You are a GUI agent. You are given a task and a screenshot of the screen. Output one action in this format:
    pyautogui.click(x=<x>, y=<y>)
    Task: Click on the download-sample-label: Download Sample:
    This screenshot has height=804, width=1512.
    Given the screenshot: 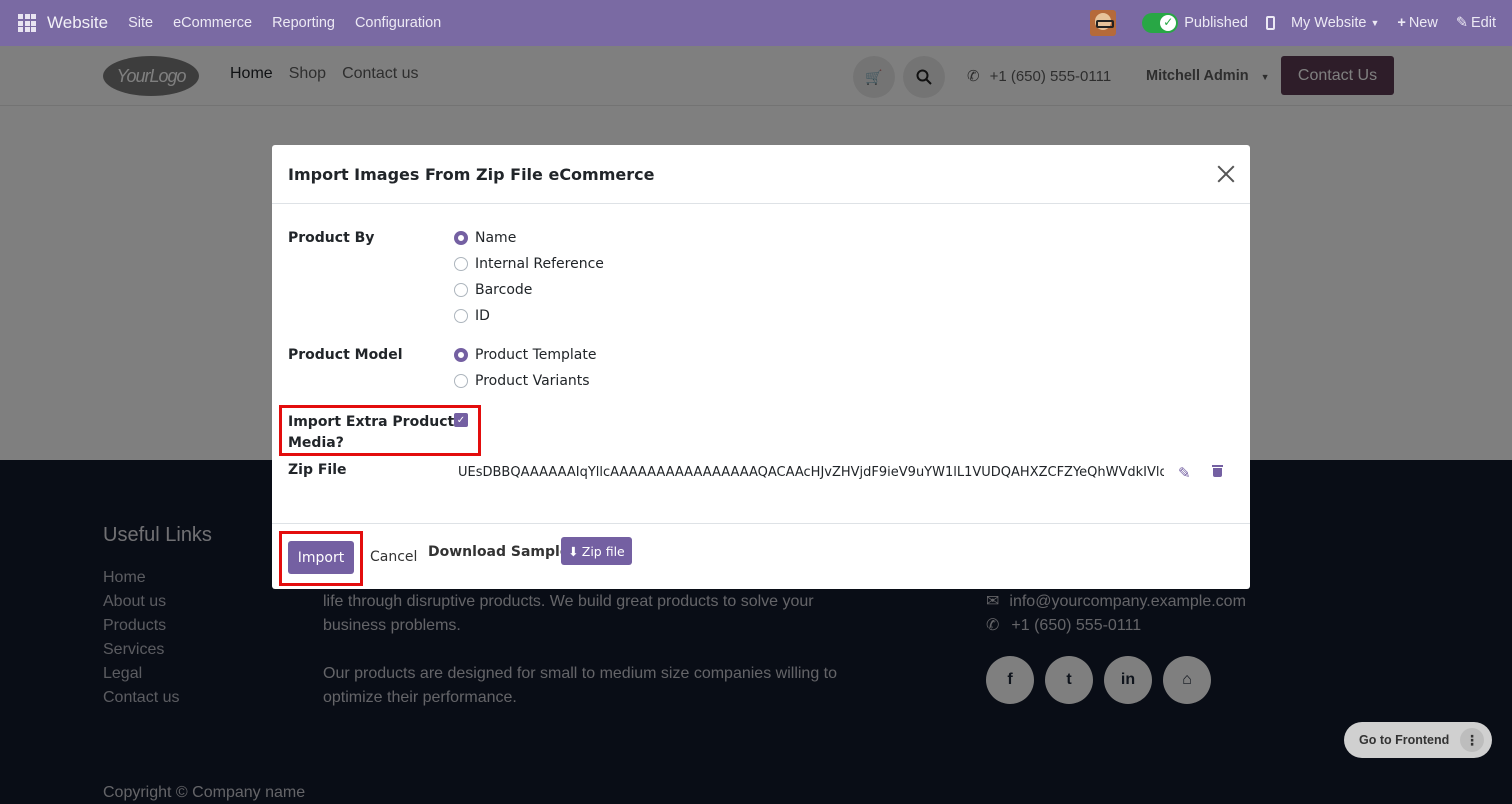 What is the action you would take?
    pyautogui.click(x=501, y=552)
    